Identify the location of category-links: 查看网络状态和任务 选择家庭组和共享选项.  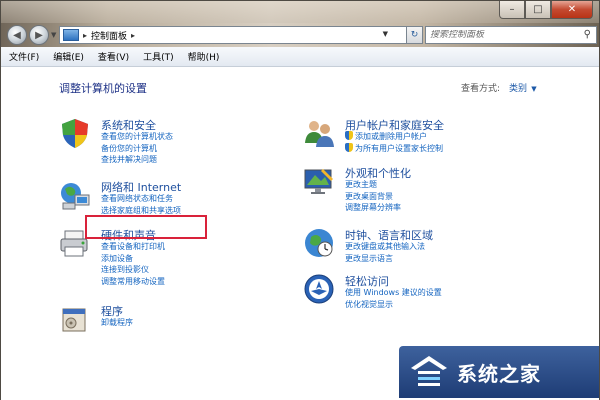
(141, 204).